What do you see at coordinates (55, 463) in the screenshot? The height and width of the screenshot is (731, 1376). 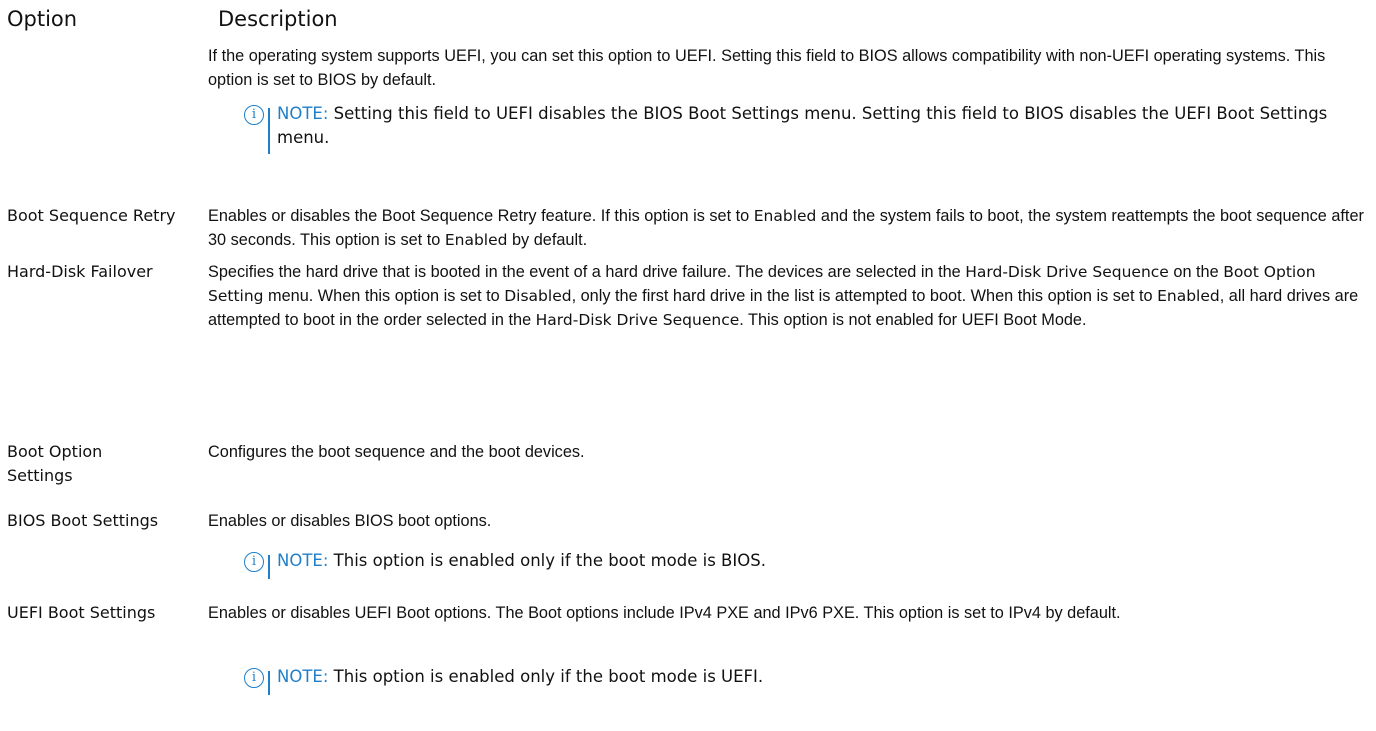 I see `option-label: Boot Option Settings` at bounding box center [55, 463].